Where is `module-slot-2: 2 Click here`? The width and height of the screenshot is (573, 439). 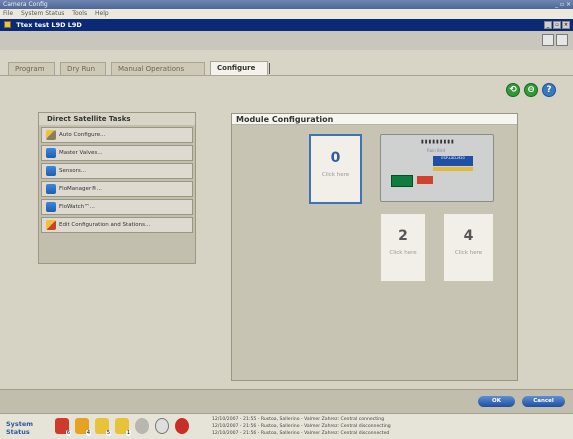 module-slot-2: 2 Click here is located at coordinates (403, 247).